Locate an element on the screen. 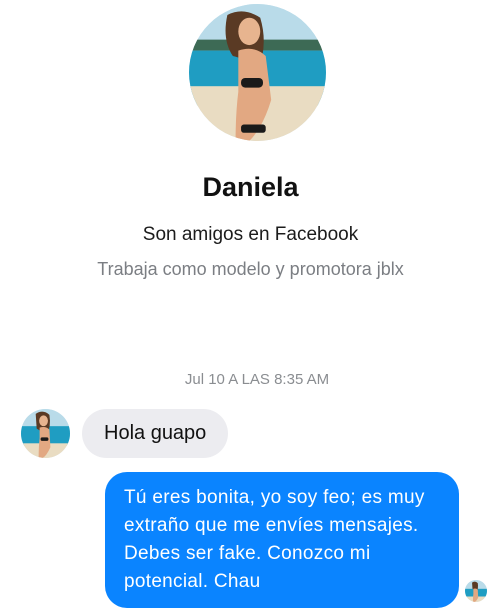 This screenshot has width=501, height=612. sender-avatar-image is located at coordinates (45, 433).